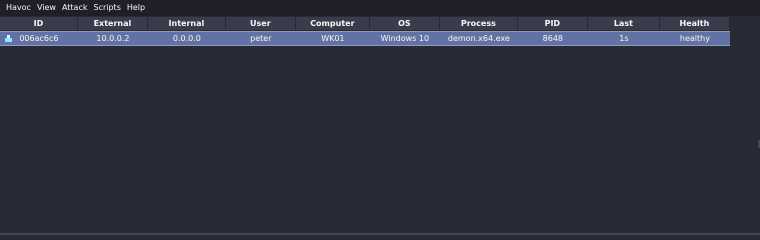 The width and height of the screenshot is (760, 240). What do you see at coordinates (405, 23) in the screenshot?
I see `column-header-os: OS` at bounding box center [405, 23].